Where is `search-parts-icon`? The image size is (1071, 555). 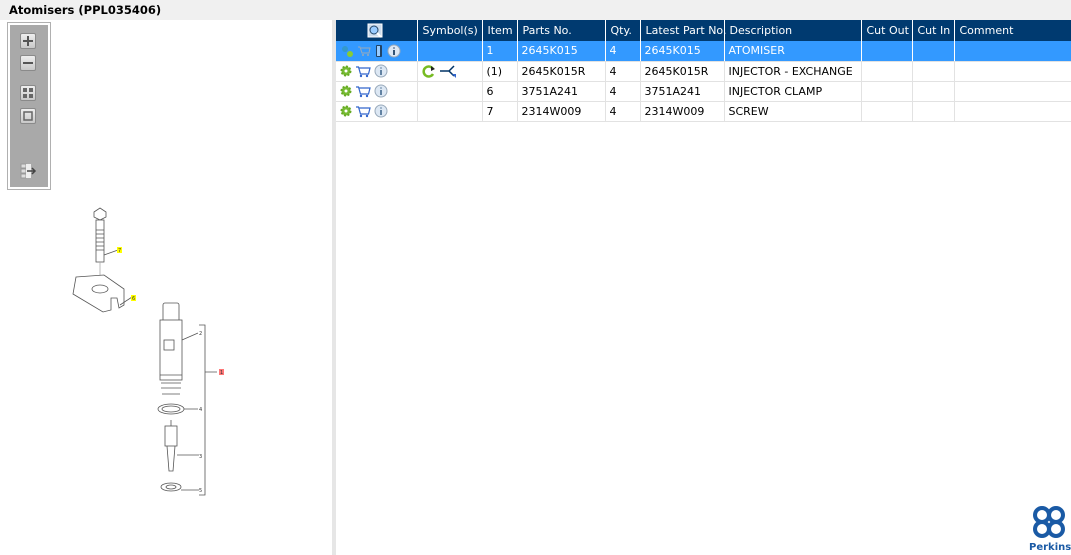
search-parts-icon is located at coordinates (375, 31).